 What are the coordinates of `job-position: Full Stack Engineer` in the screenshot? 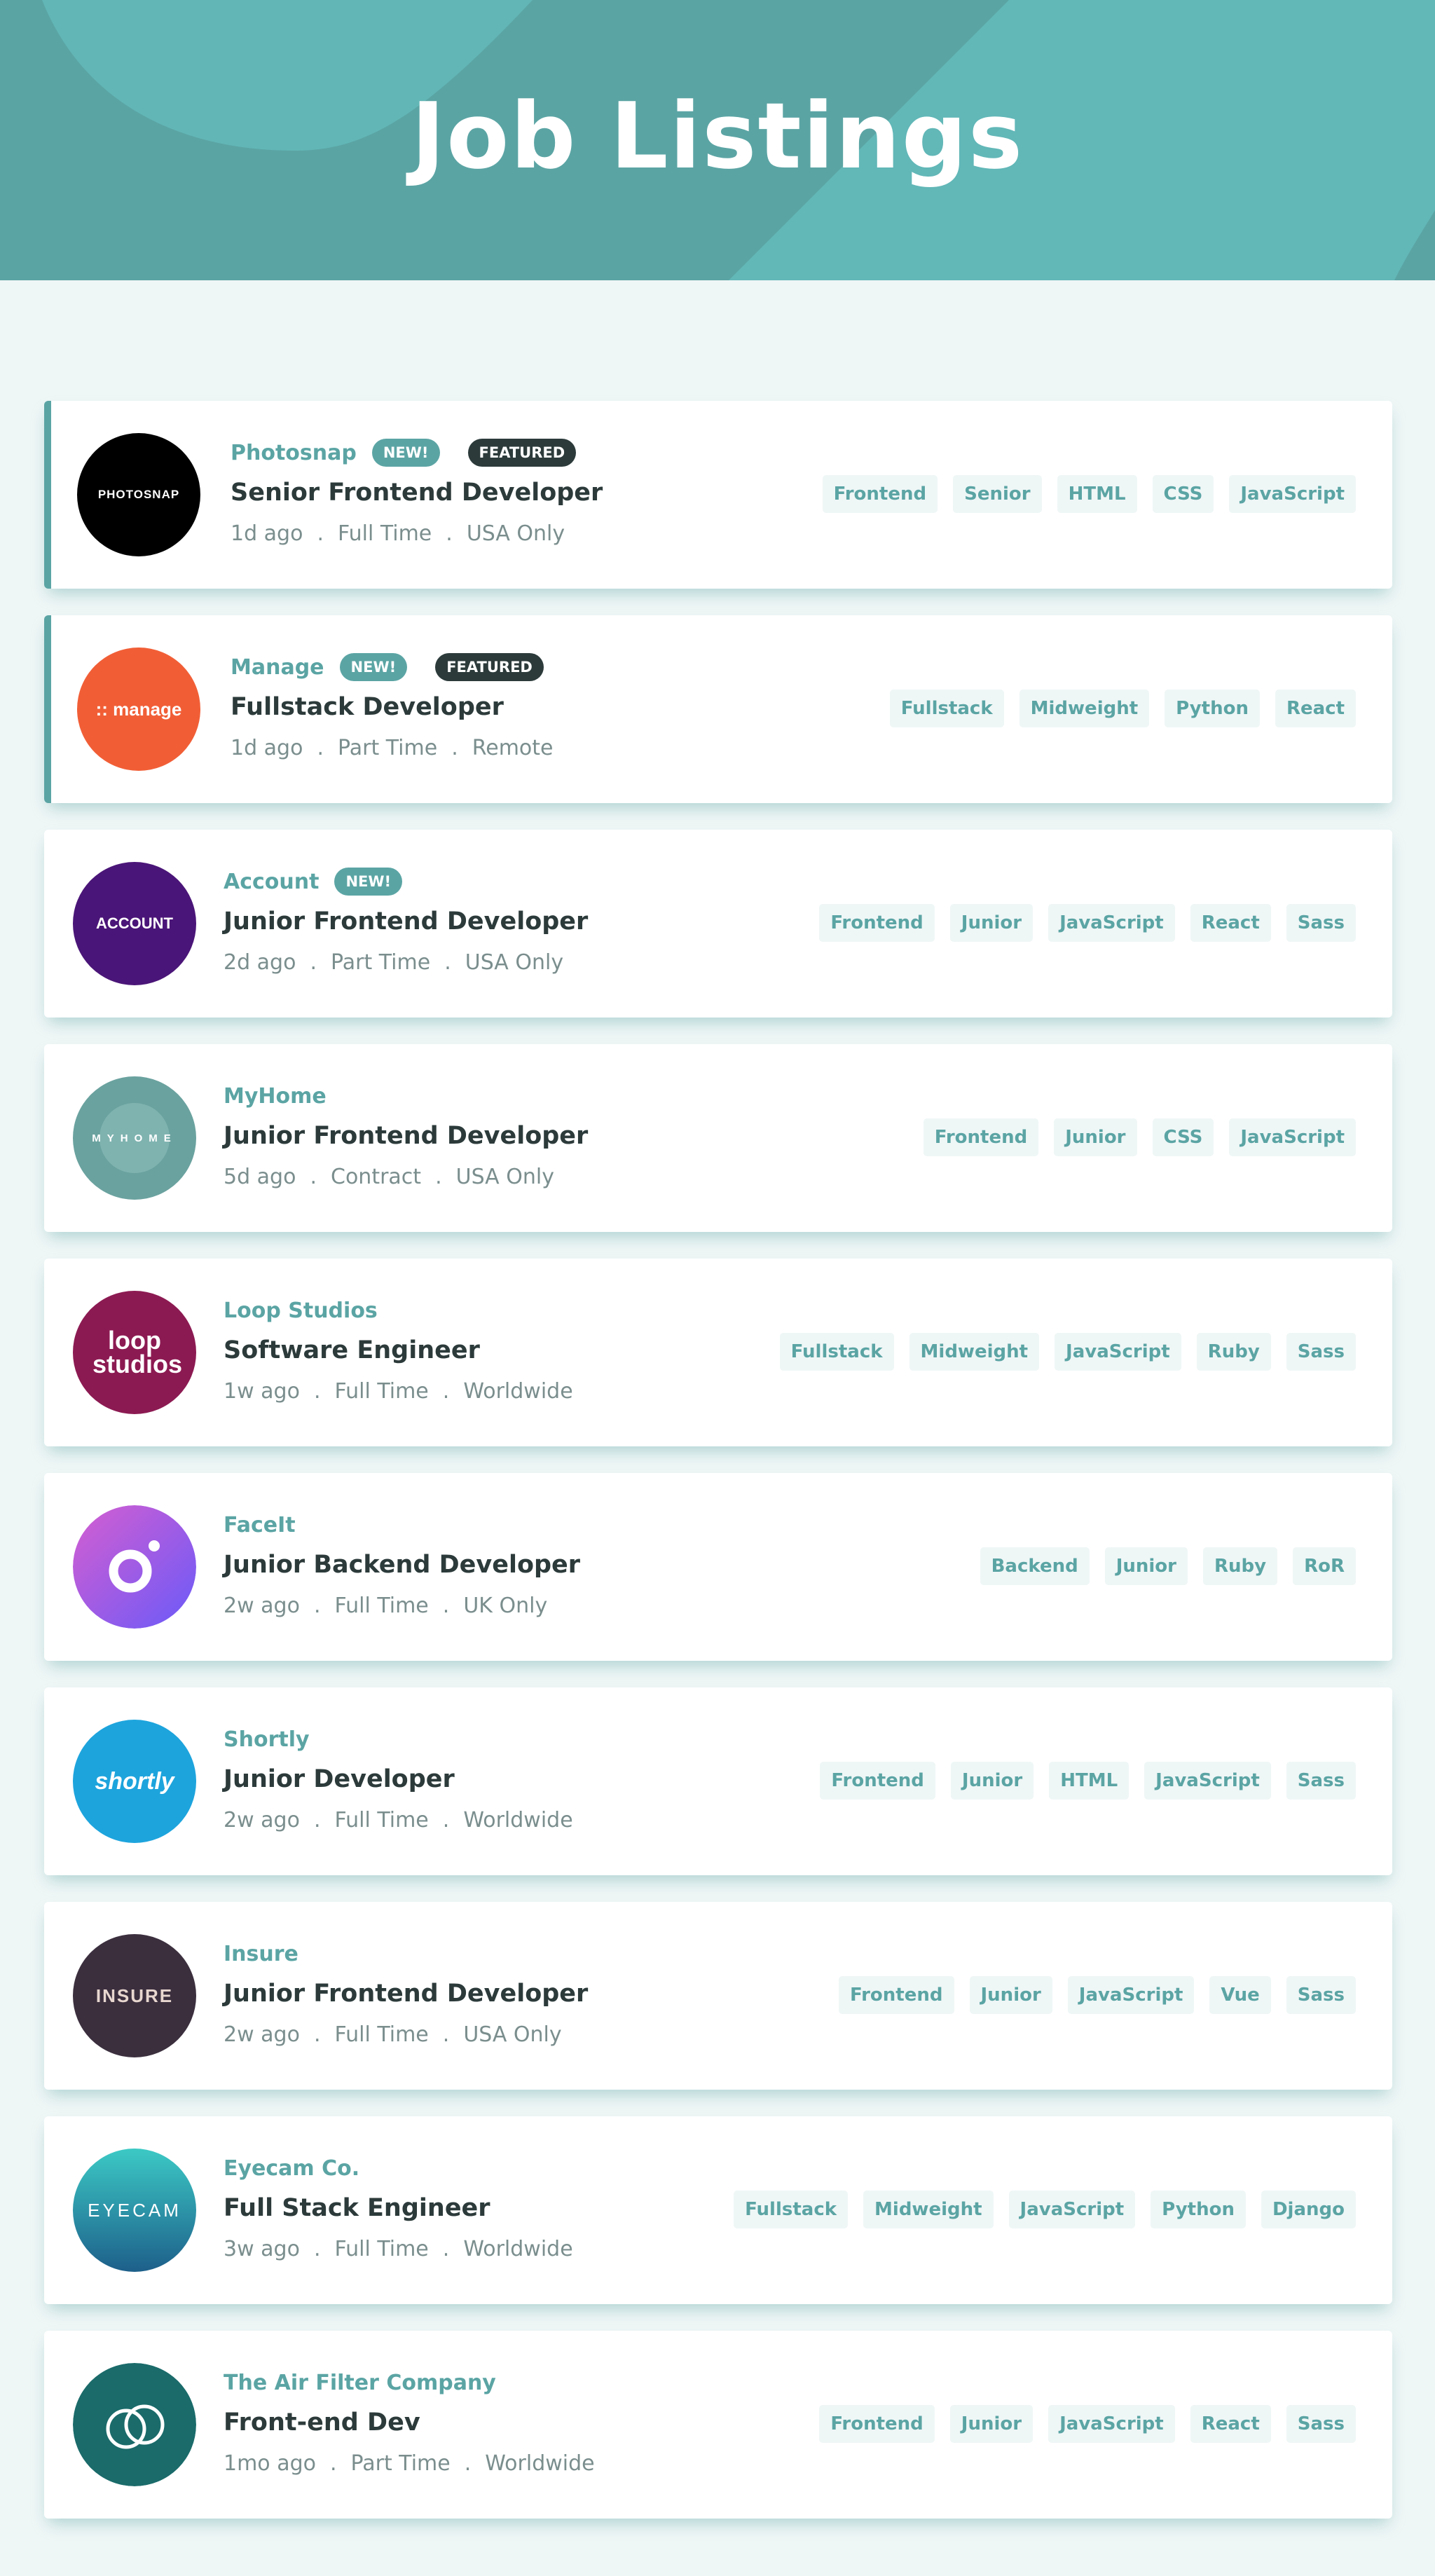 It's located at (406, 2208).